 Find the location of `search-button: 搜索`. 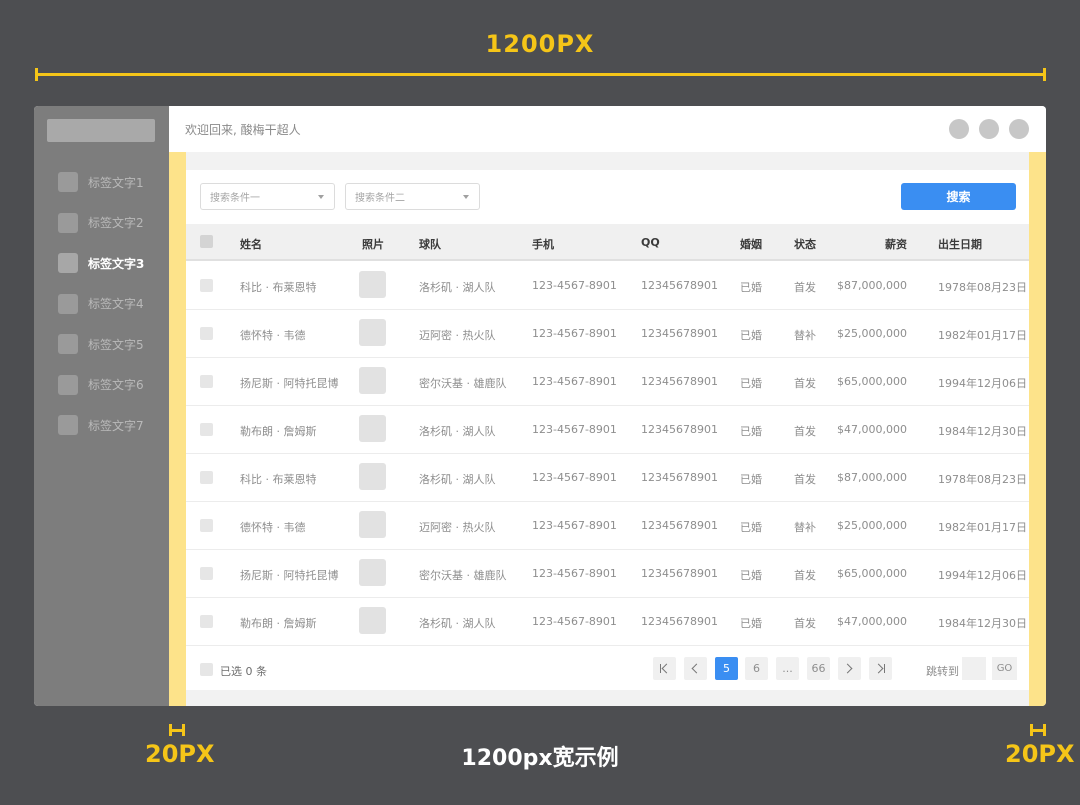

search-button: 搜索 is located at coordinates (958, 196).